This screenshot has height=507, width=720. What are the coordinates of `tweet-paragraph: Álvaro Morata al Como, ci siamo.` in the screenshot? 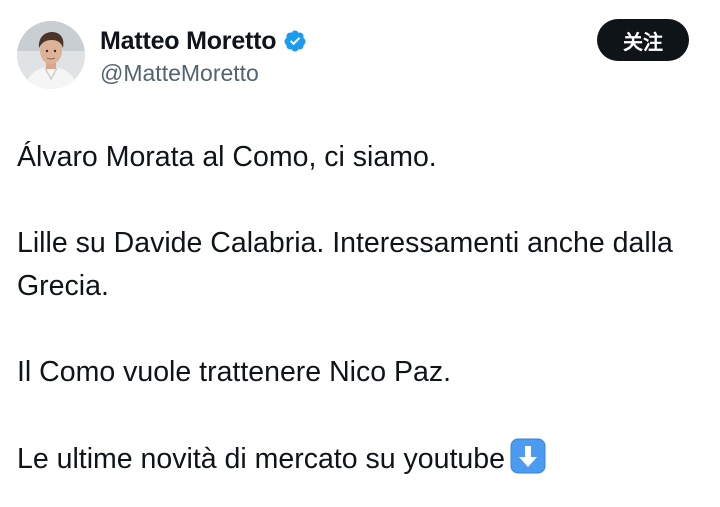 It's located at (227, 157).